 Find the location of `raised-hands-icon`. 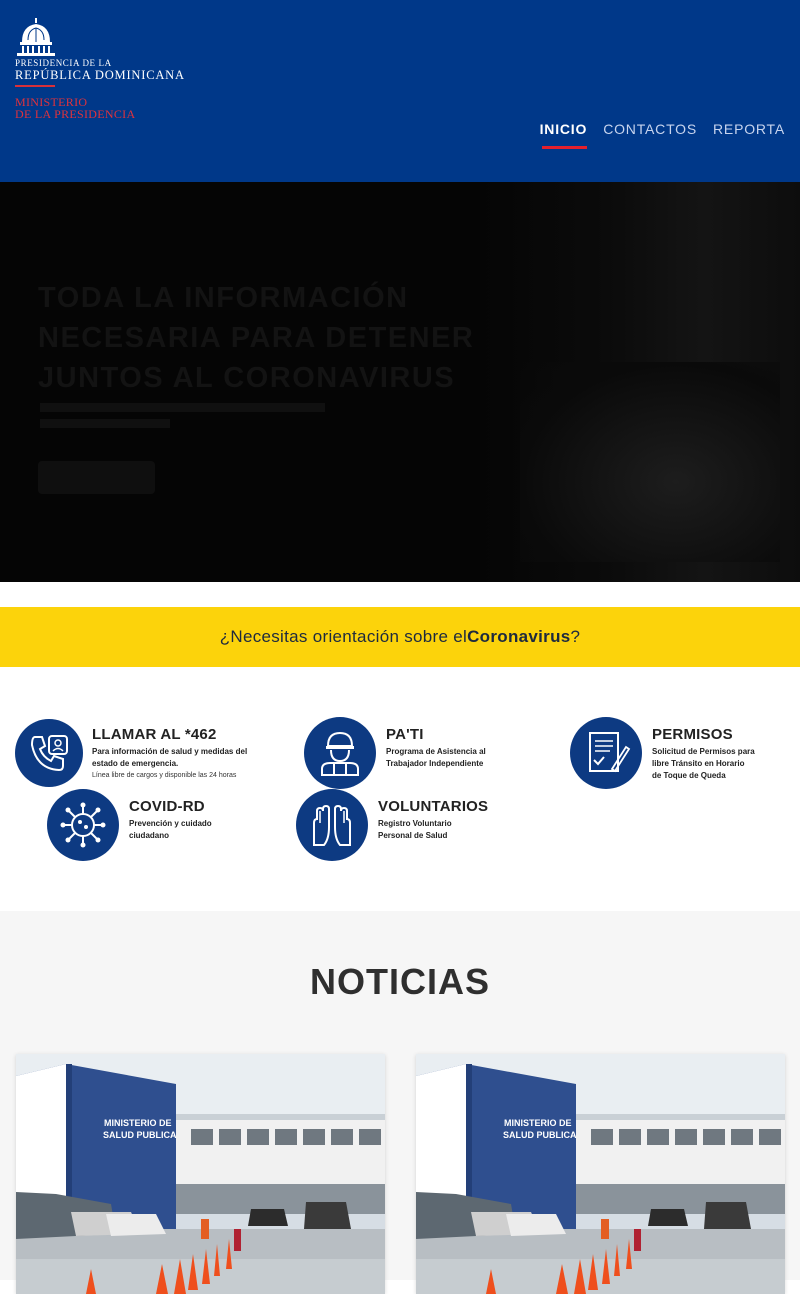

raised-hands-icon is located at coordinates (332, 825).